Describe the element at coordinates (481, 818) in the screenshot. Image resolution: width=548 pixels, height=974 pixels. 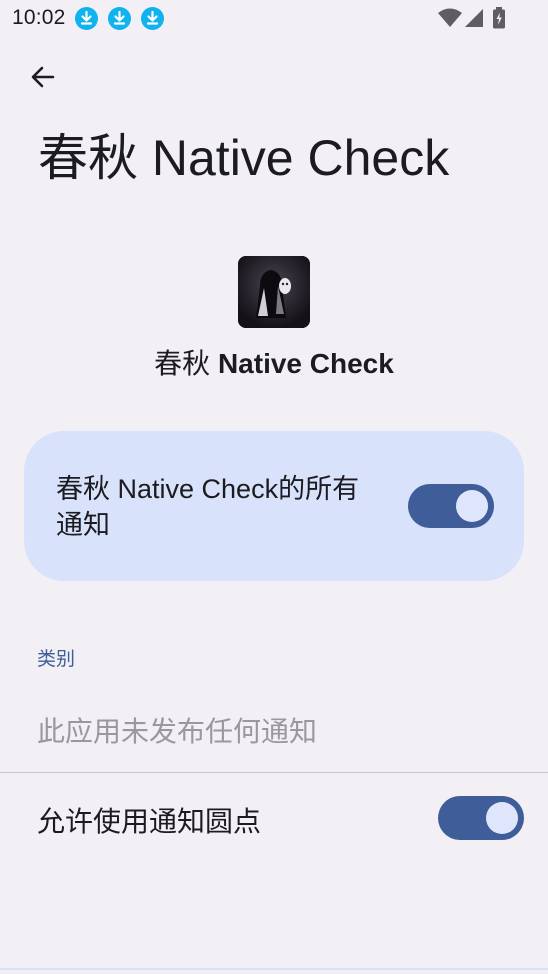
I see `notification-dots-toggle` at that location.